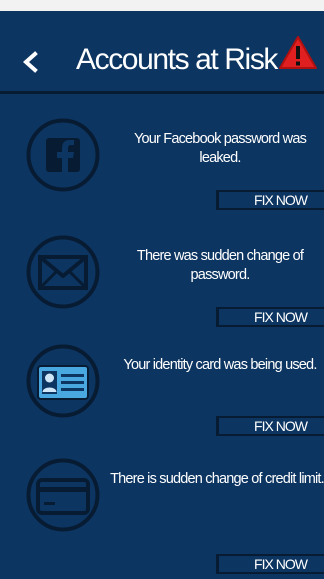 The height and width of the screenshot is (579, 324). I want to click on id-card-icon, so click(63, 381).